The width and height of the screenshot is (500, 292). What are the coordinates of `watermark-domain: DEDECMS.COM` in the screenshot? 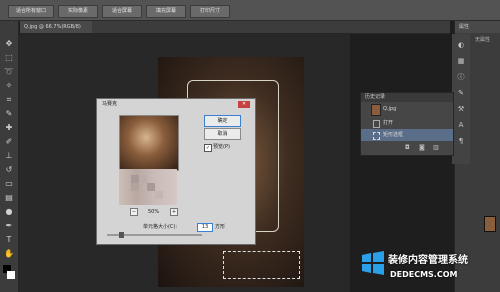 It's located at (424, 274).